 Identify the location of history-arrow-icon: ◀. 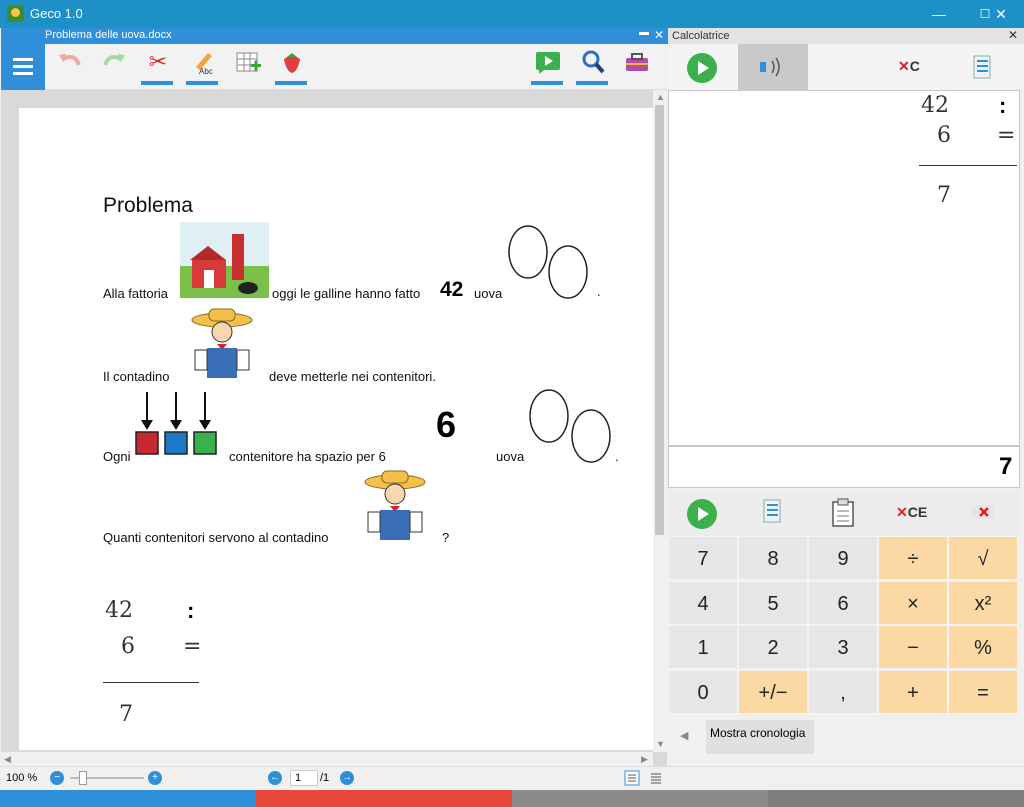
(684, 735).